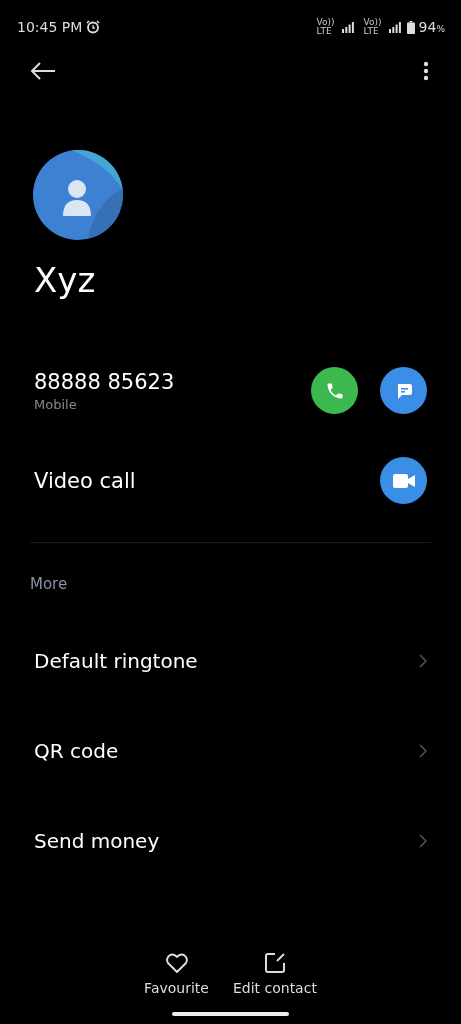  I want to click on video-call-label: Video call, so click(85, 480).